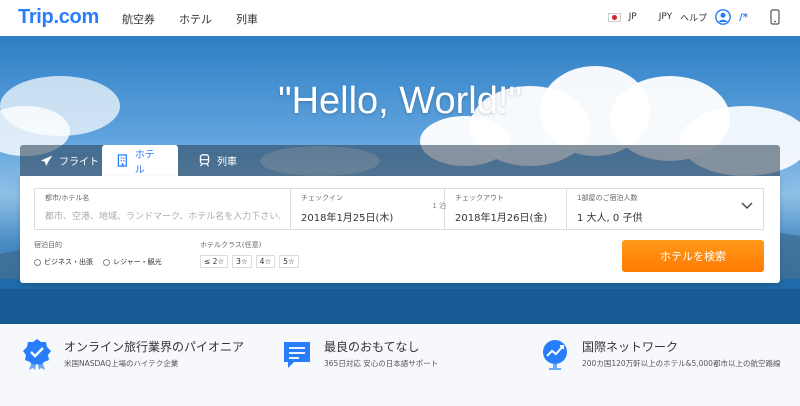  Describe the element at coordinates (614, 17) in the screenshot. I see `japan-flag-icon` at that location.